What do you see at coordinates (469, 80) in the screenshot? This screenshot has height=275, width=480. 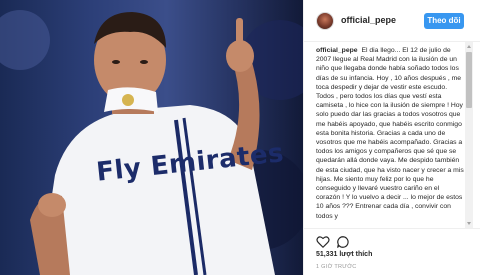 I see `scrollbar-thumb` at bounding box center [469, 80].